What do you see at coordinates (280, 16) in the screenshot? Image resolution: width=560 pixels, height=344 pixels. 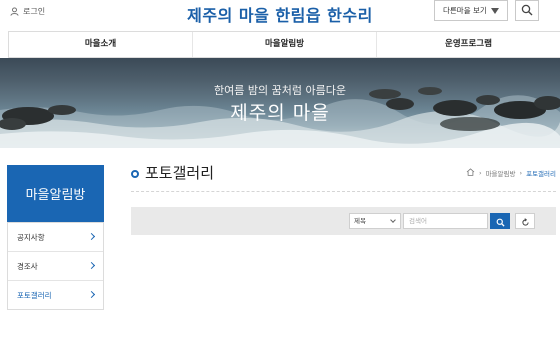 I see `top-header: 로그인 제주의 마을 한림읍 한수리 다른마을 보기` at bounding box center [280, 16].